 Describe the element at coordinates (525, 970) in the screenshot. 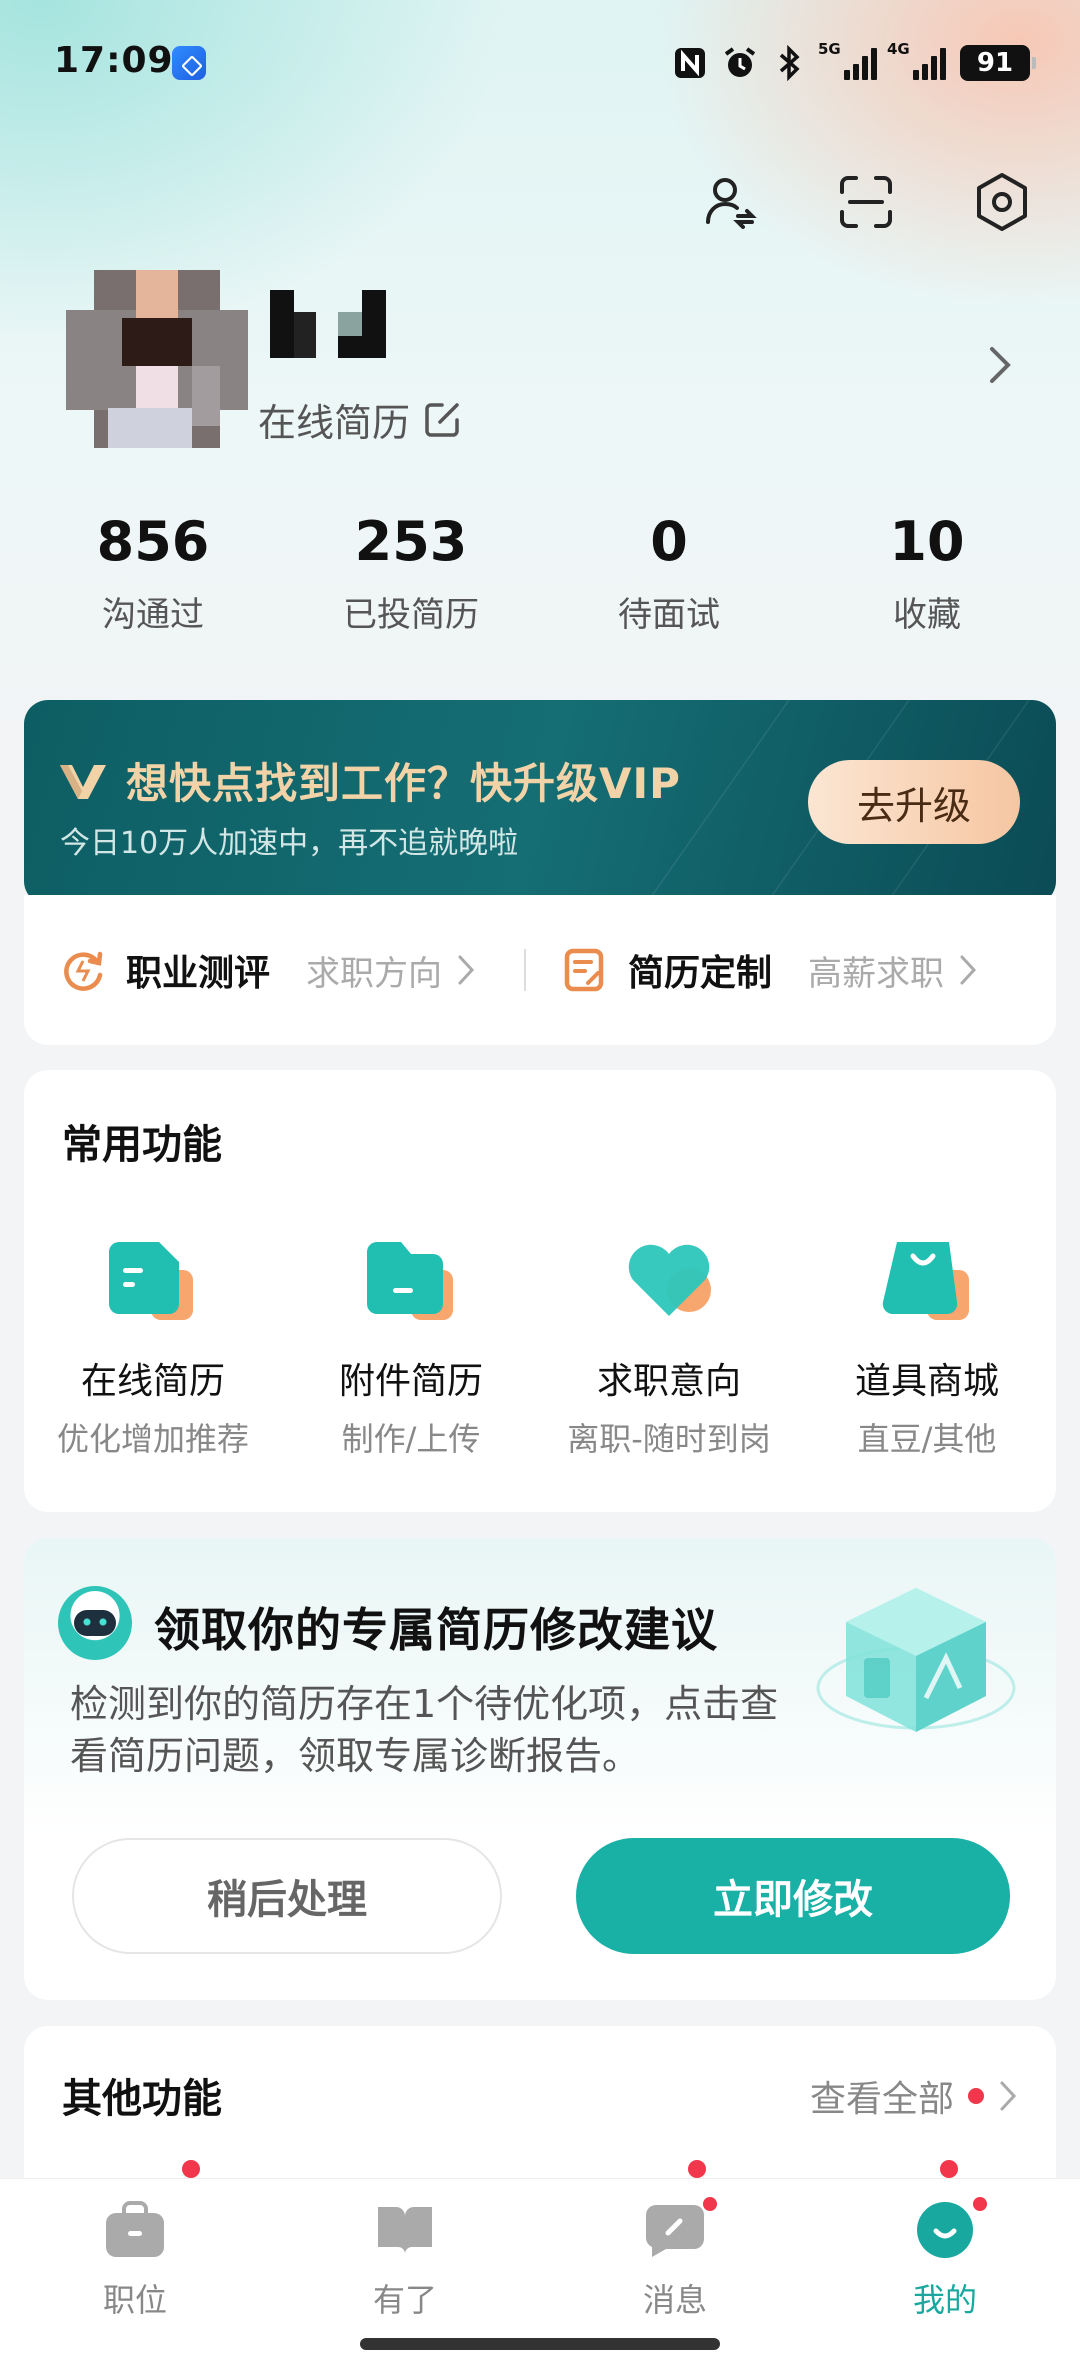

I see `divider` at that location.